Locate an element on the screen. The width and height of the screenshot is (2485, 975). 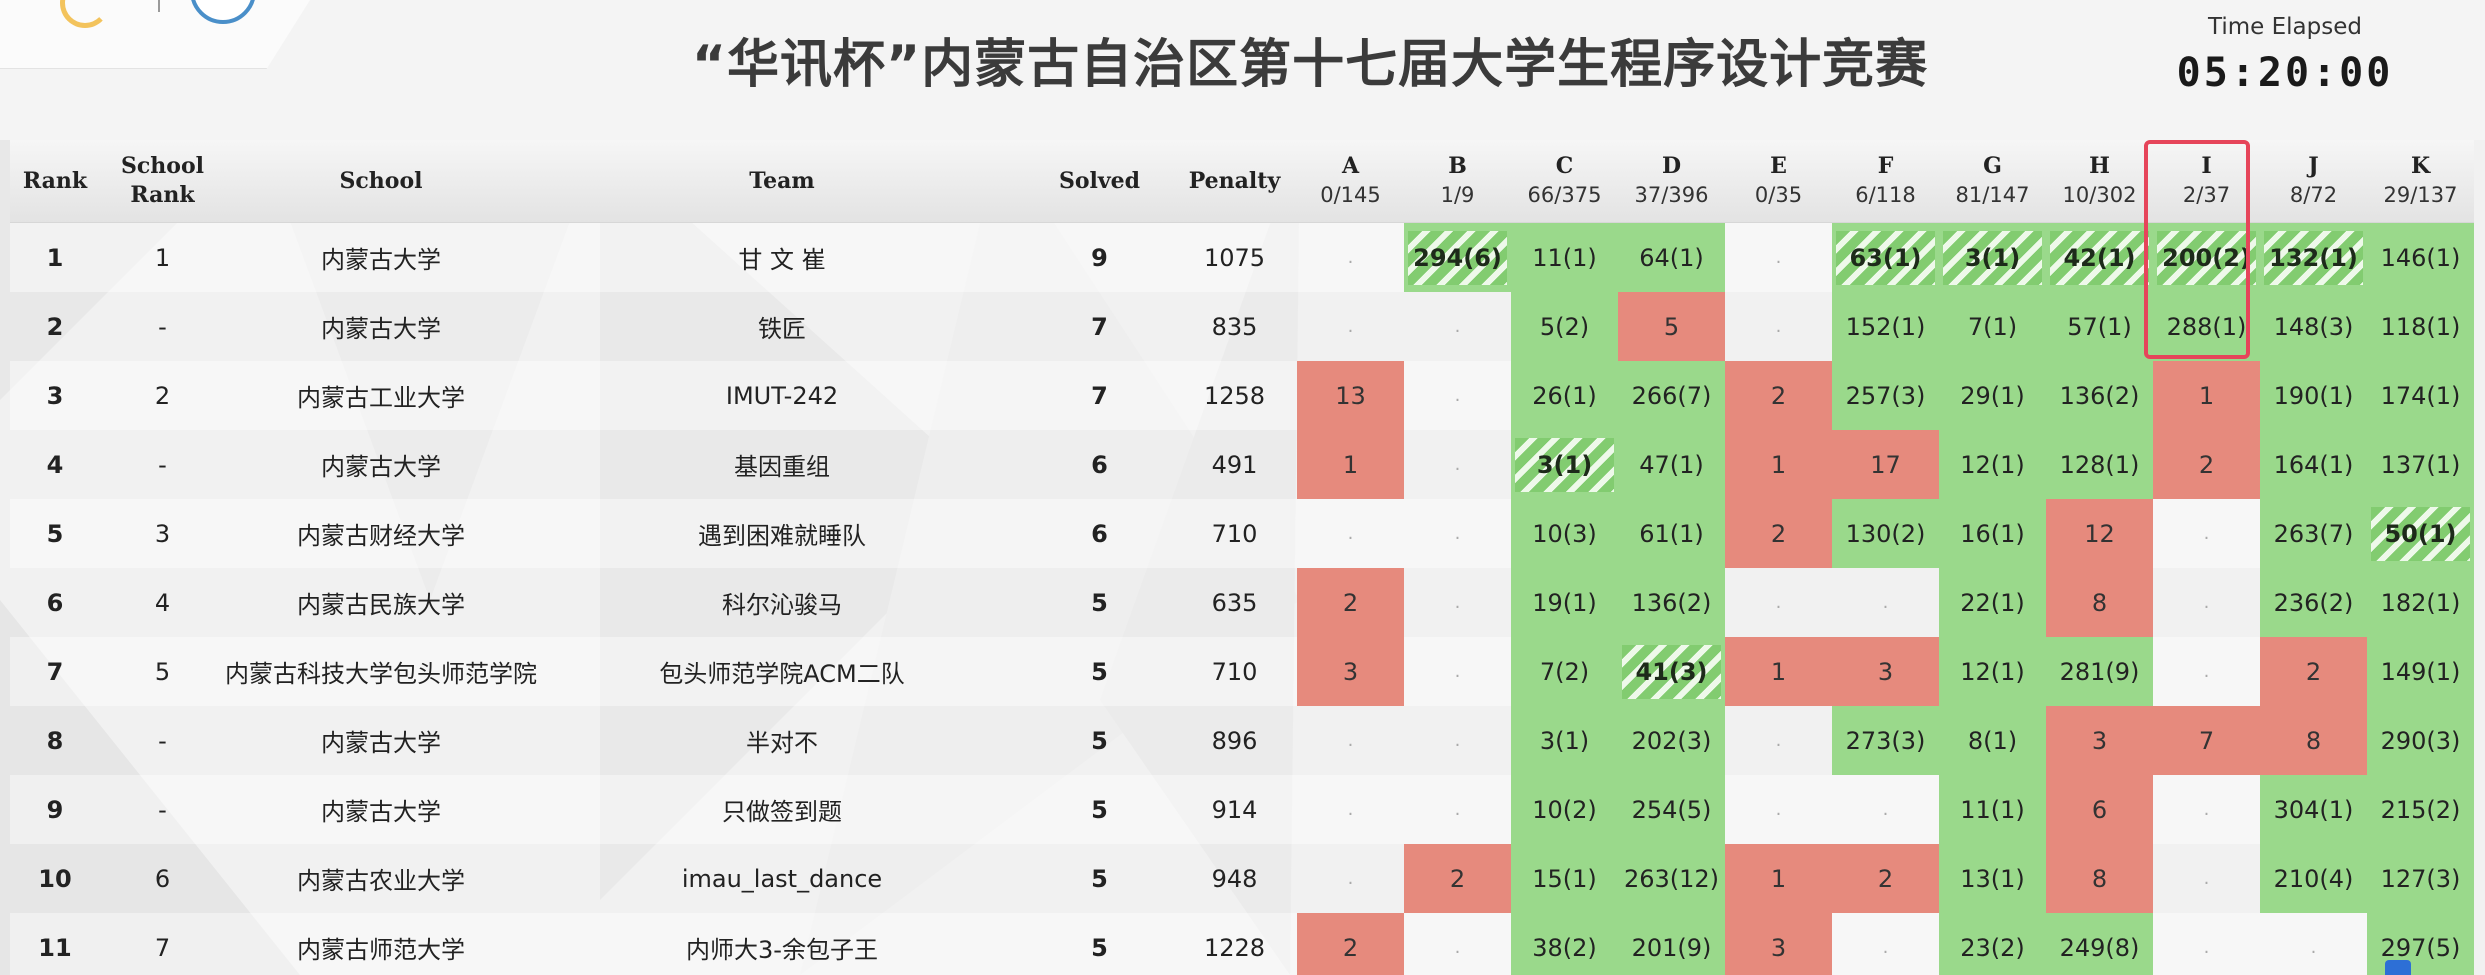
problem-j-cell: 190(1) is located at coordinates (2313, 395).